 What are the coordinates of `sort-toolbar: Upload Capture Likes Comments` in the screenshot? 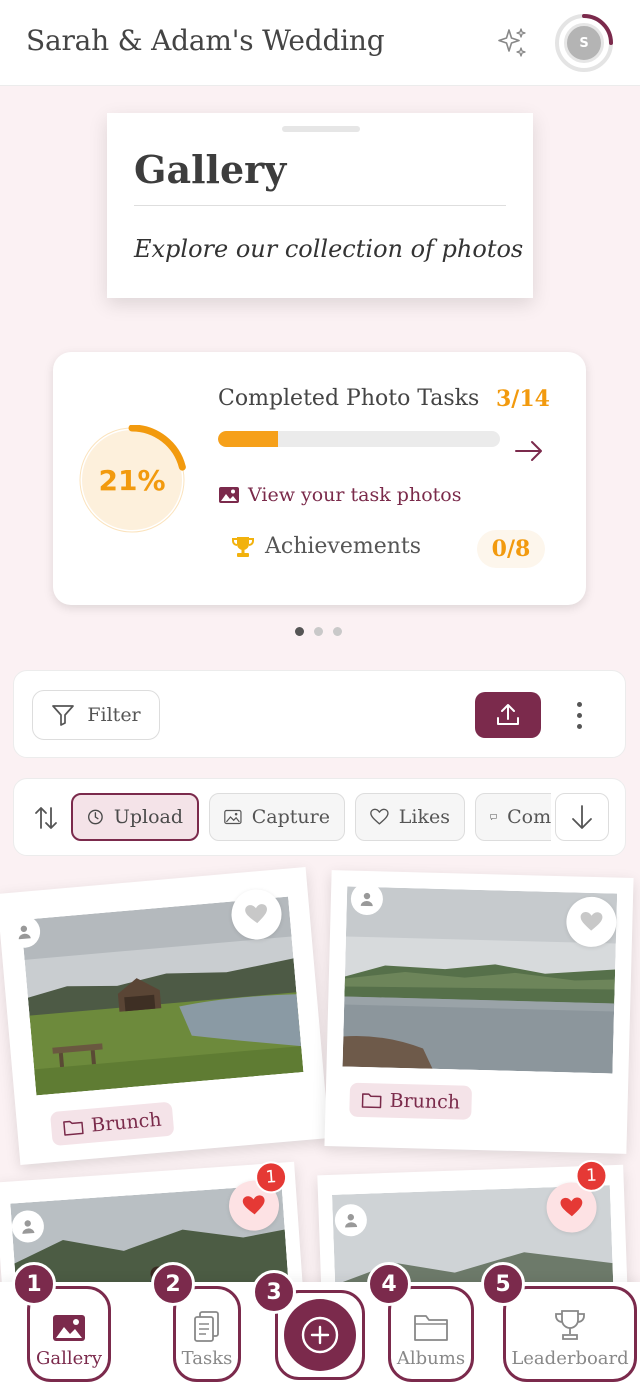 It's located at (319, 817).